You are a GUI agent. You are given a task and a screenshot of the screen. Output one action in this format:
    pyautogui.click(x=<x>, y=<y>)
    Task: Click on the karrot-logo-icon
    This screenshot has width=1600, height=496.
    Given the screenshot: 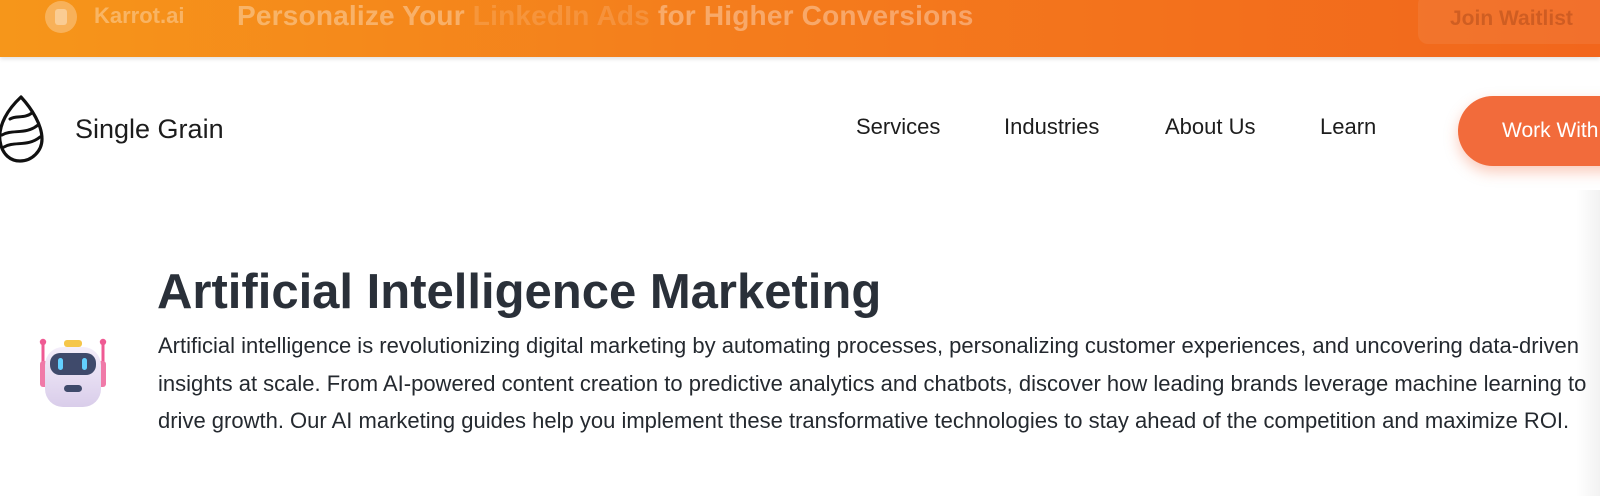 What is the action you would take?
    pyautogui.click(x=61, y=17)
    